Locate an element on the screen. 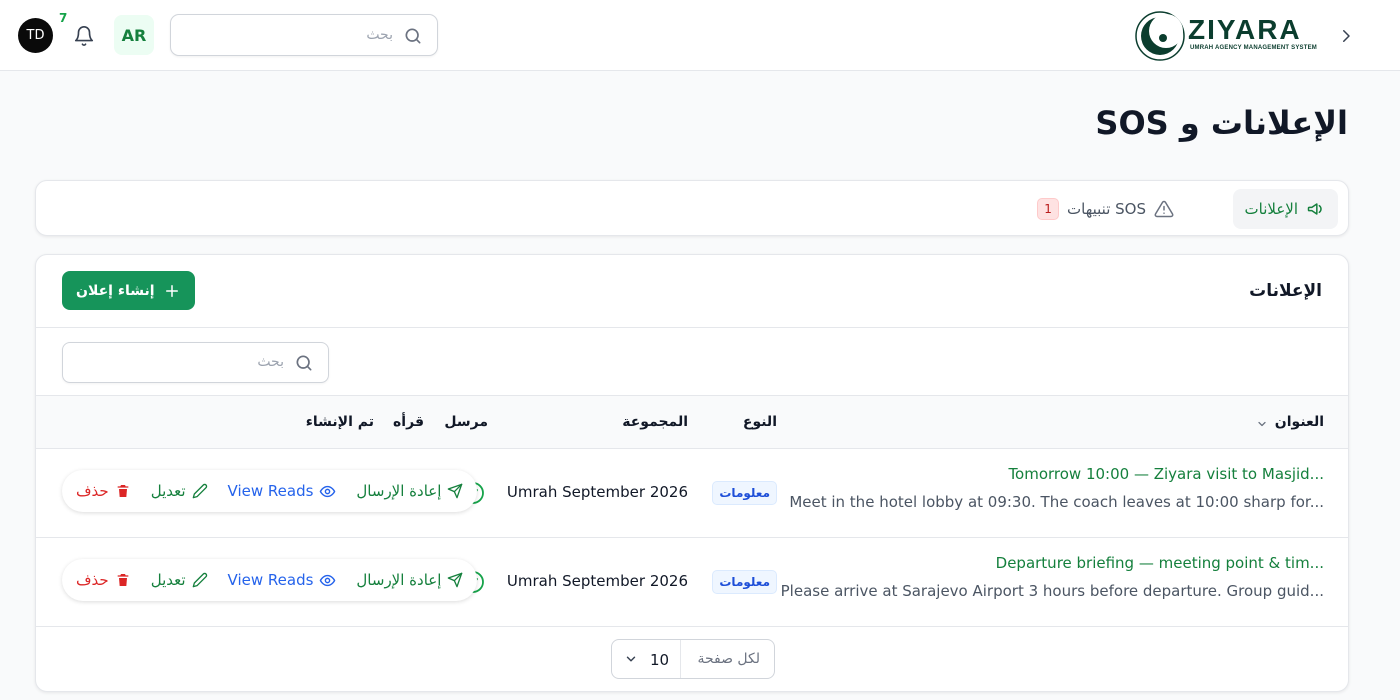 The image size is (1400, 700). column-title-header: العنوان is located at coordinates (1299, 422).